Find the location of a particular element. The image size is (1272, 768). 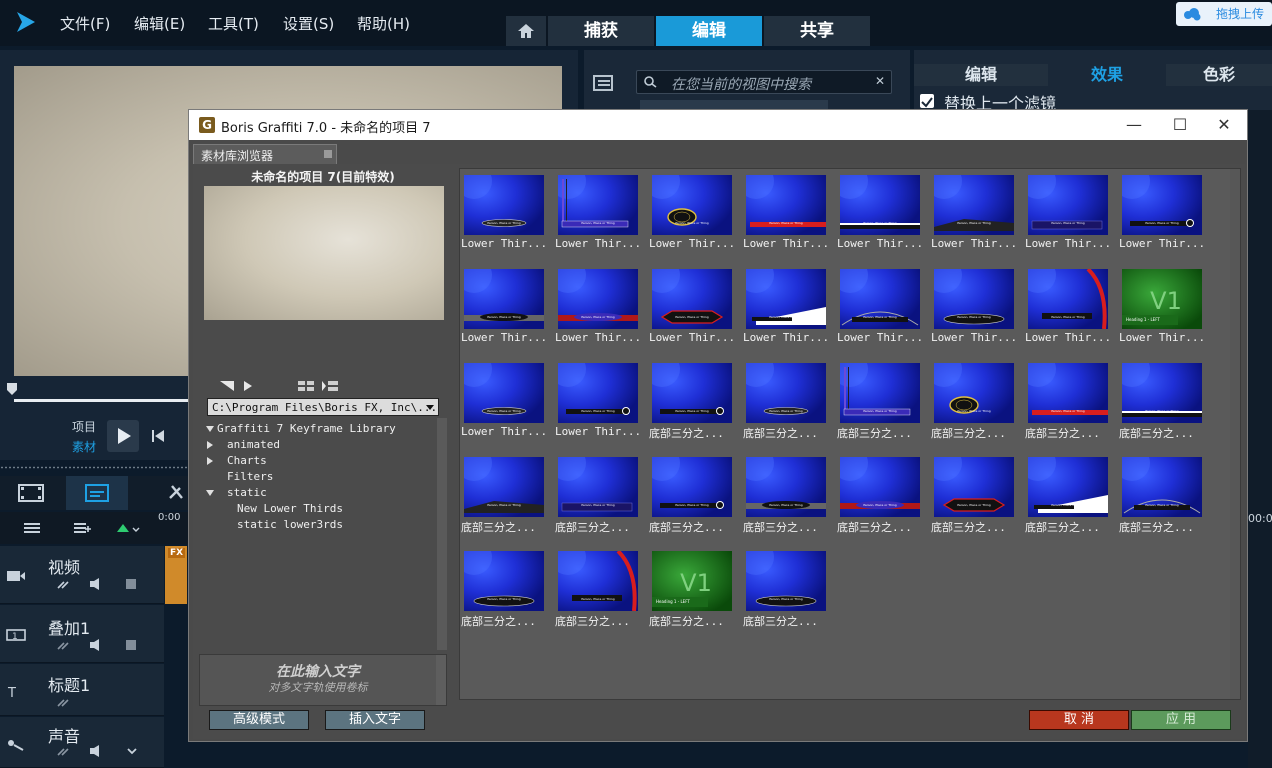

tab-edit: 编辑 is located at coordinates (709, 31).